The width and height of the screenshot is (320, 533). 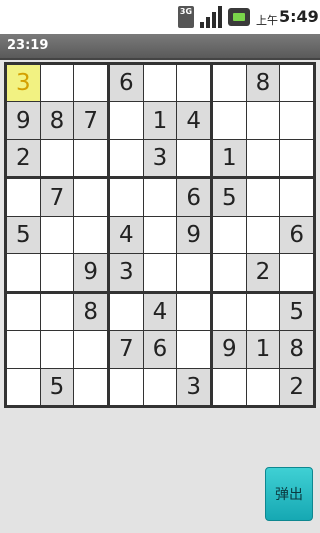 I want to click on cell-r8c5: 6, so click(x=160, y=349).